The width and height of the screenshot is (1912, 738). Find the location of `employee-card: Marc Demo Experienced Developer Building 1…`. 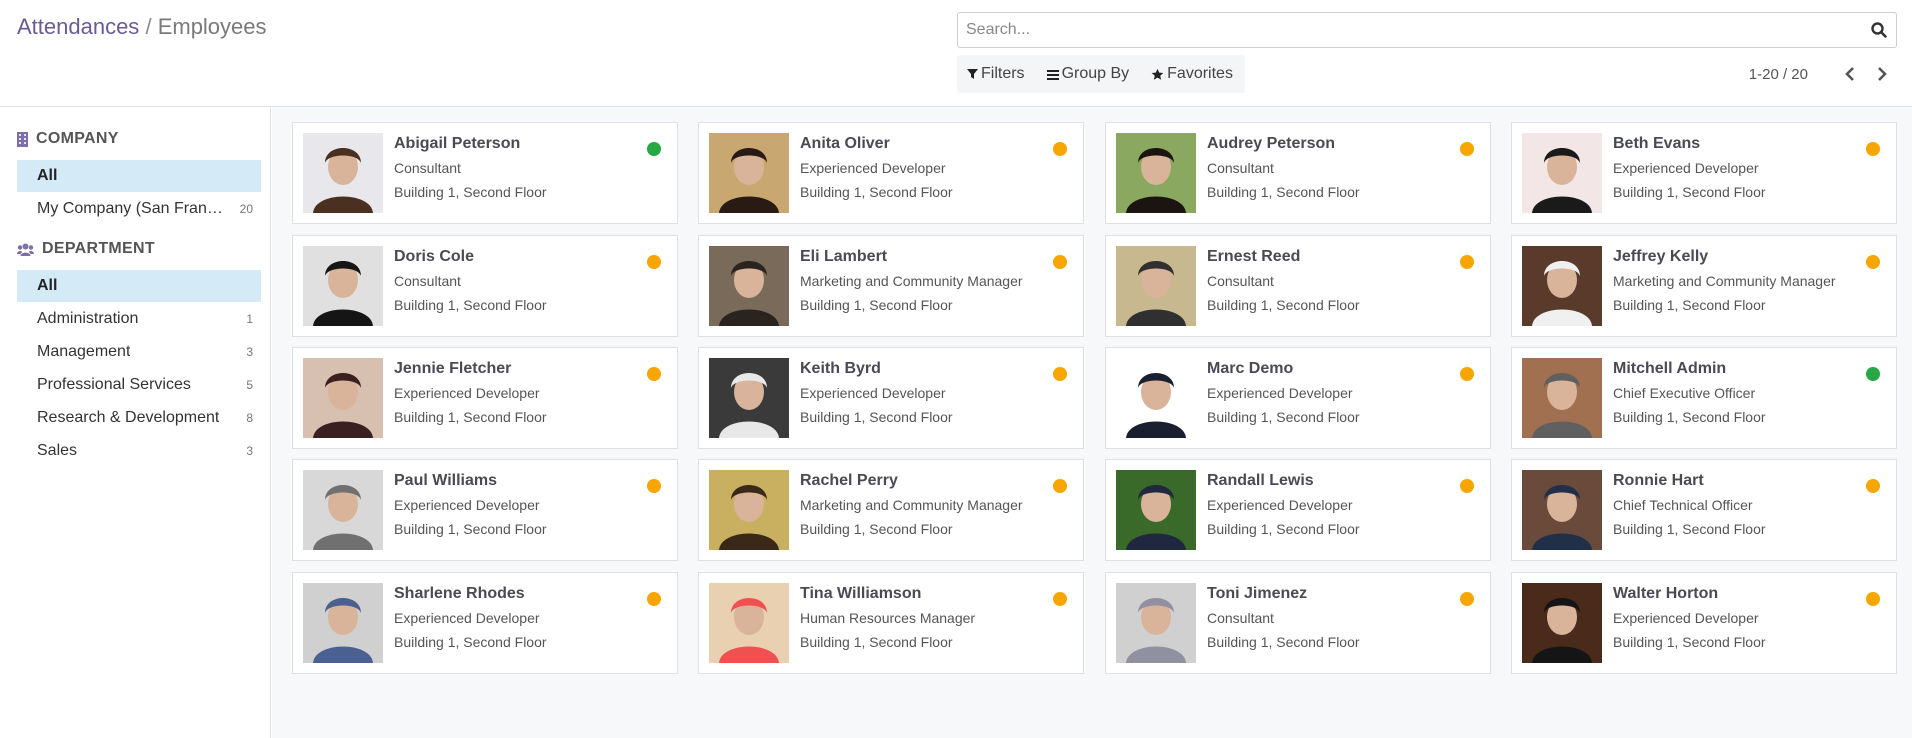

employee-card: Marc Demo Experienced Developer Building 1… is located at coordinates (1298, 398).